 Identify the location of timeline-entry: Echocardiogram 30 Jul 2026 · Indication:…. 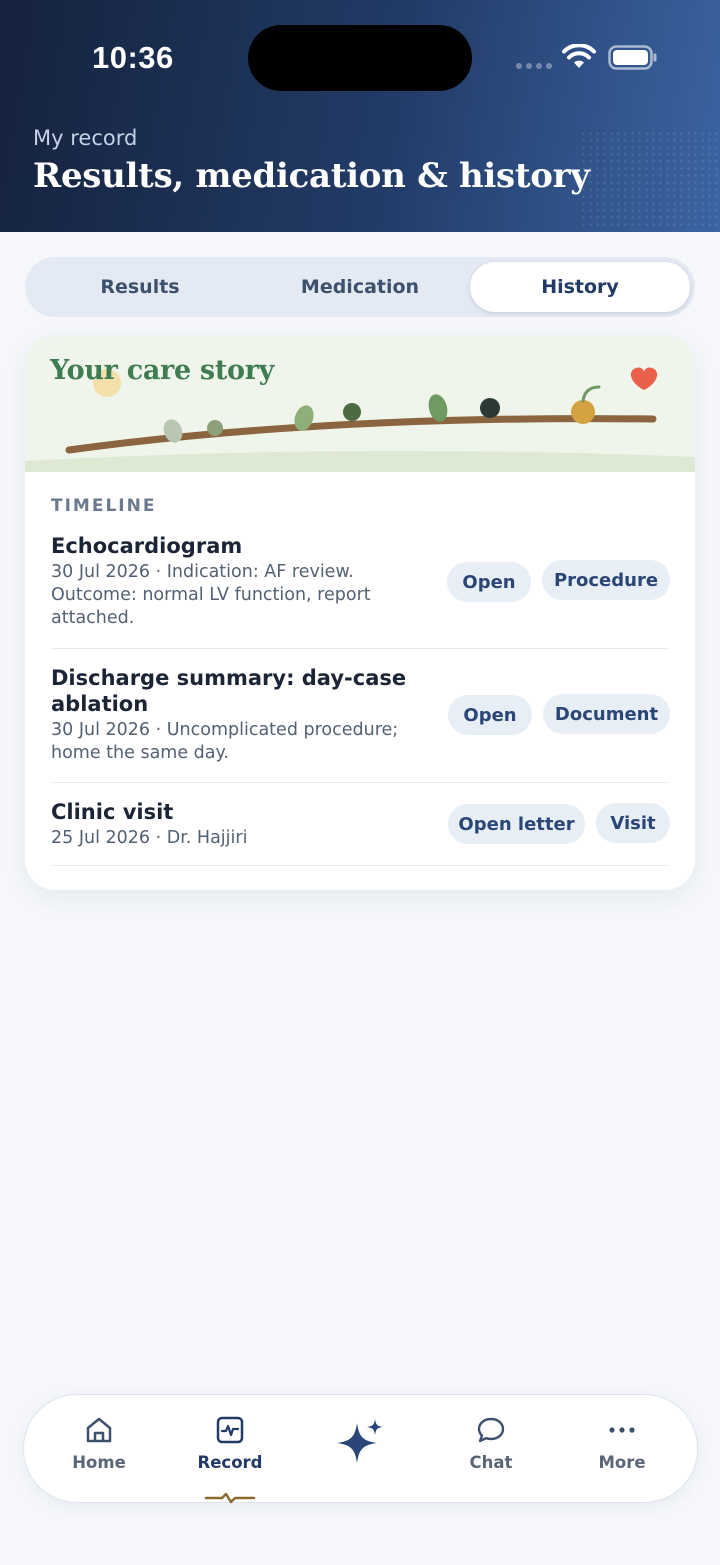
(360, 591).